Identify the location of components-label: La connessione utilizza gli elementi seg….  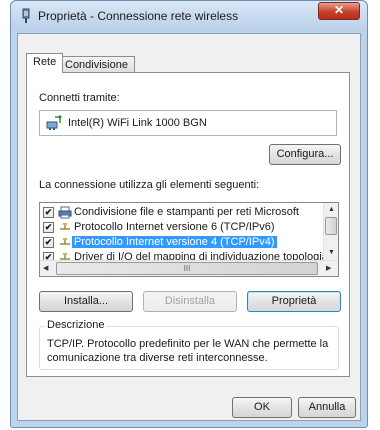
(149, 185).